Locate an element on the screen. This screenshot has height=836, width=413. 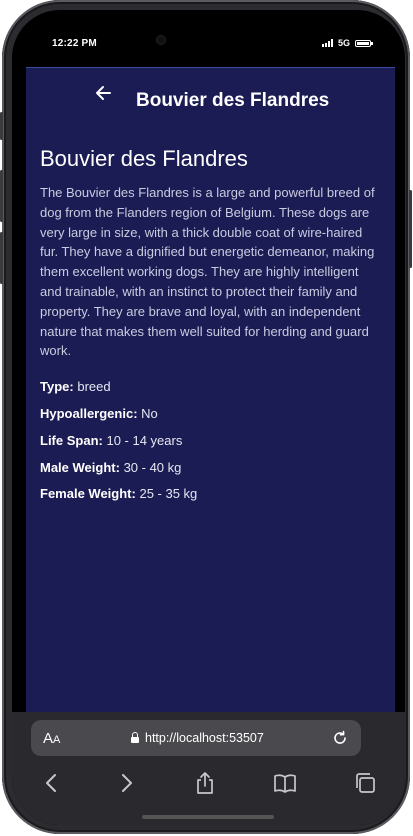
url-display: http://localhost:53507 is located at coordinates (197, 738).